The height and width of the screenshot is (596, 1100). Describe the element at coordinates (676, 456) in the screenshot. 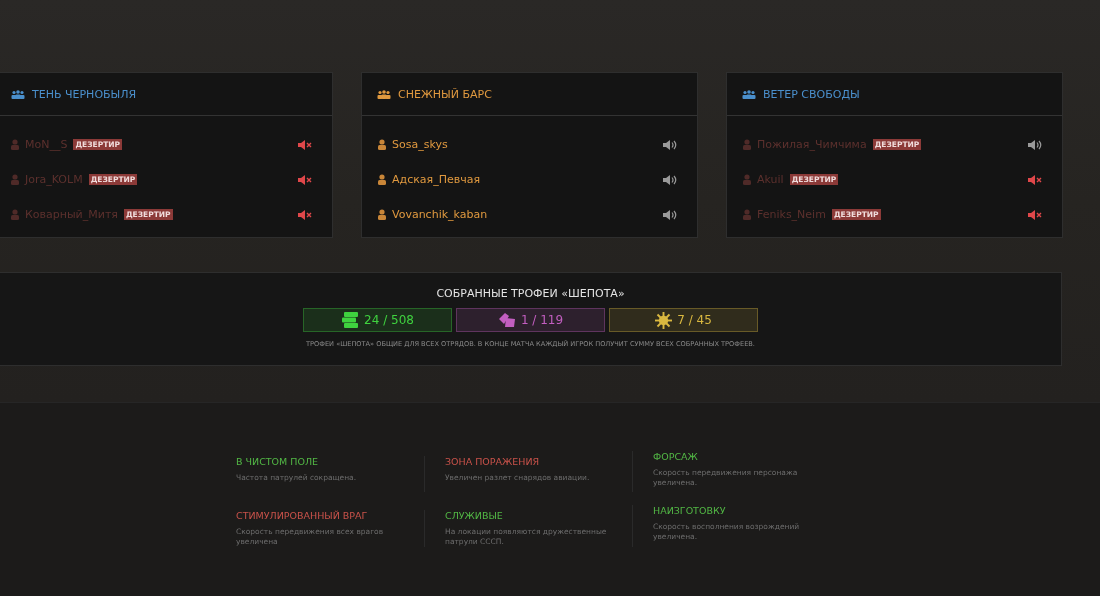

I see `modifier-title: ФОРСАЖ` at that location.